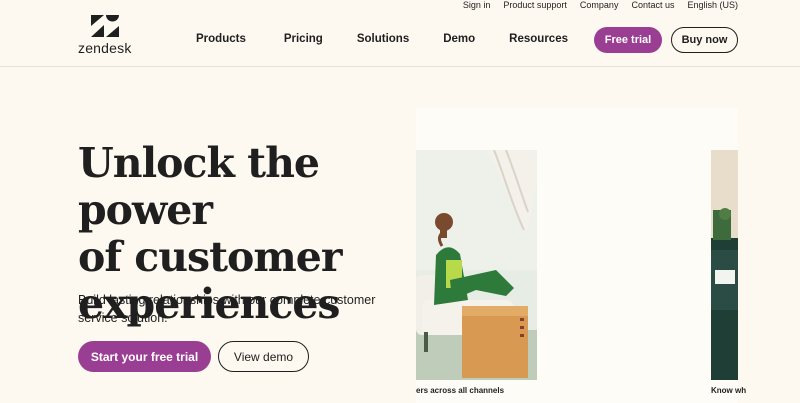  Describe the element at coordinates (538, 39) in the screenshot. I see `nav-resources: Resources` at that location.